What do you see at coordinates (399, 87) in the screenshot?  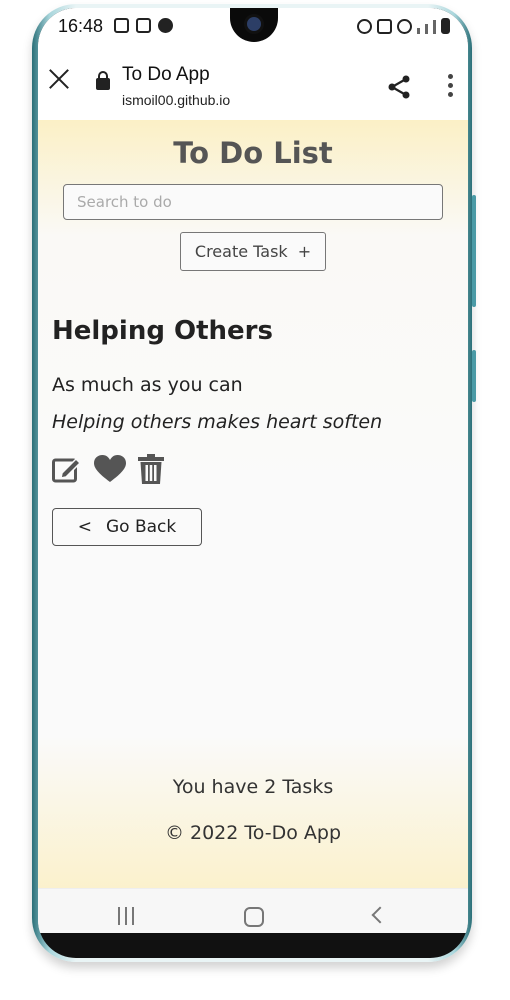 I see `share-icon` at bounding box center [399, 87].